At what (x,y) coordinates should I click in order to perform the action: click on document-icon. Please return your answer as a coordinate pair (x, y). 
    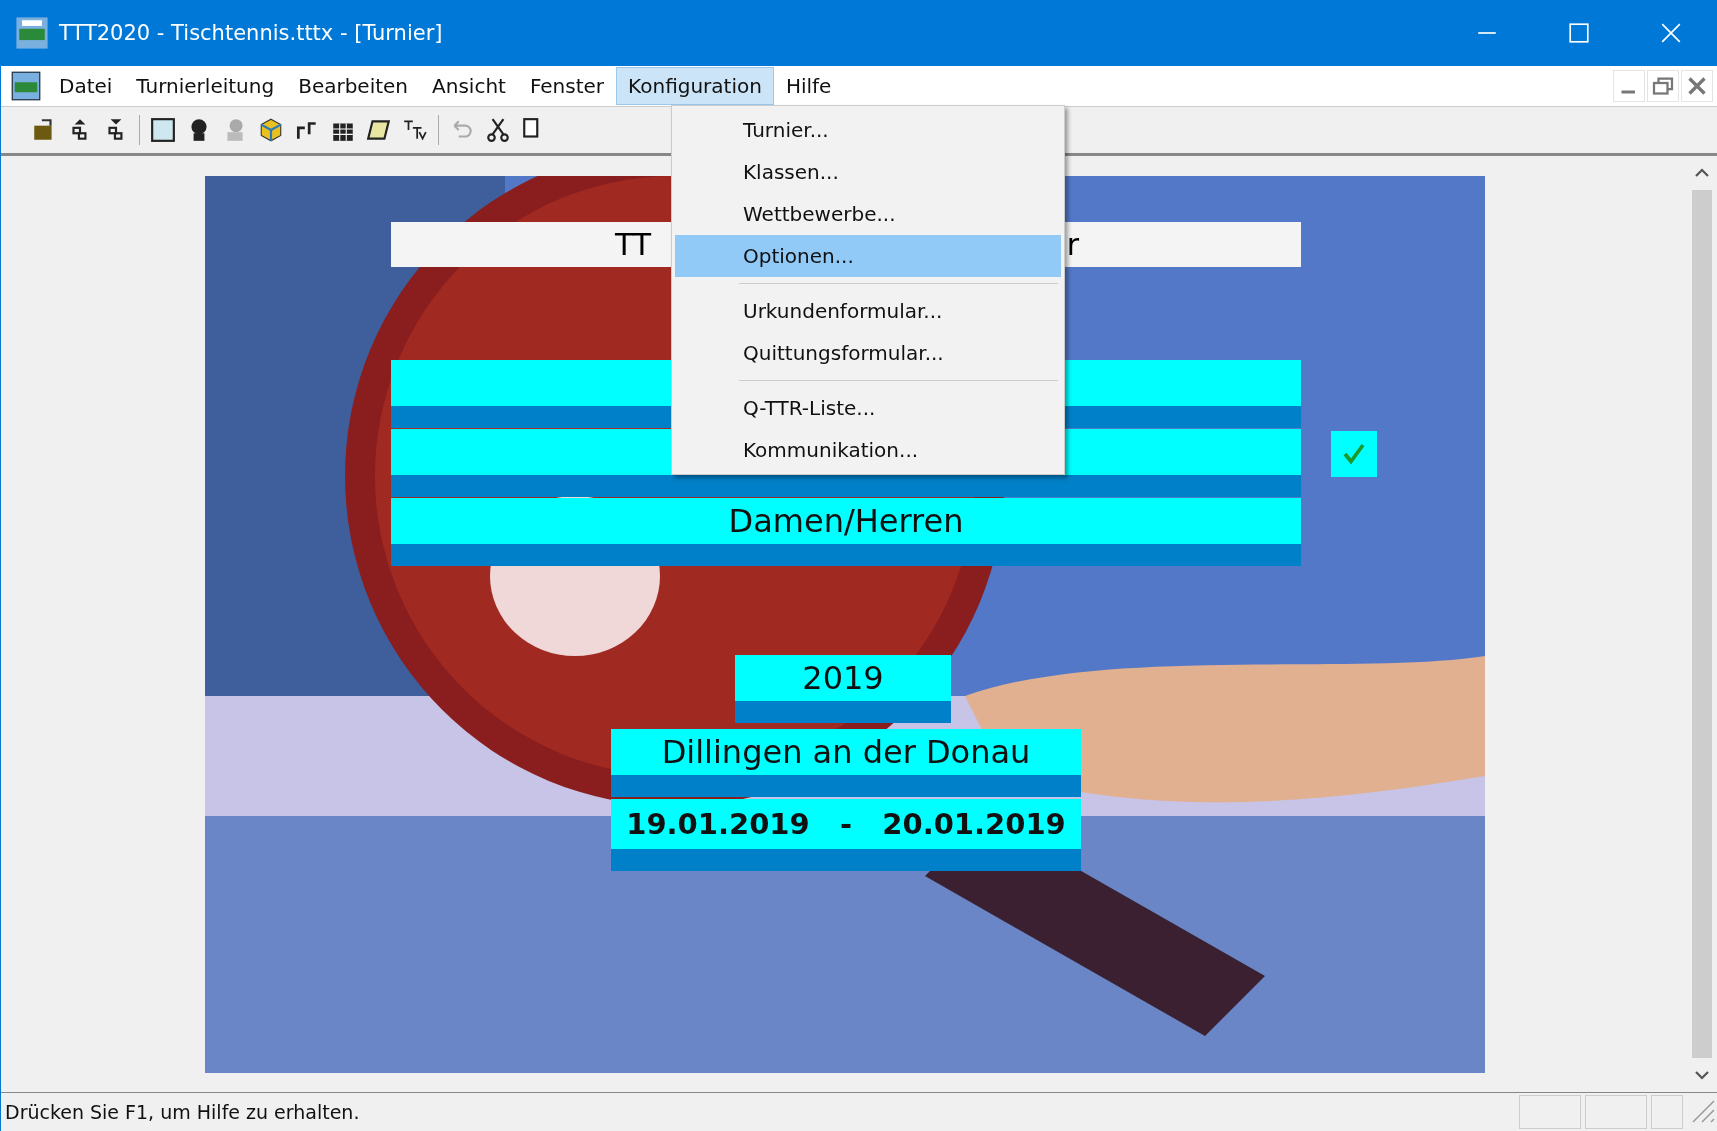
    Looking at the image, I should click on (26, 86).